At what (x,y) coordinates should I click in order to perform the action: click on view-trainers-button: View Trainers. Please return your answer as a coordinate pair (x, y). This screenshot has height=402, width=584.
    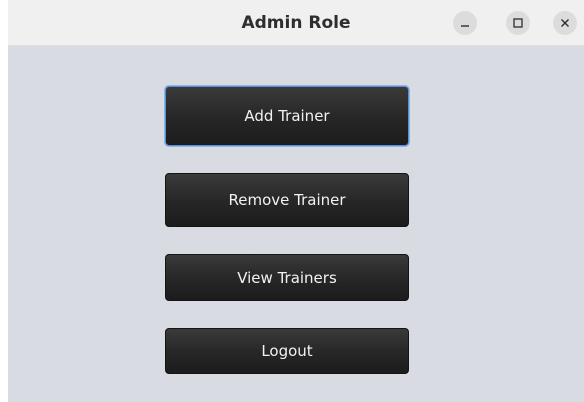
    Looking at the image, I should click on (287, 277).